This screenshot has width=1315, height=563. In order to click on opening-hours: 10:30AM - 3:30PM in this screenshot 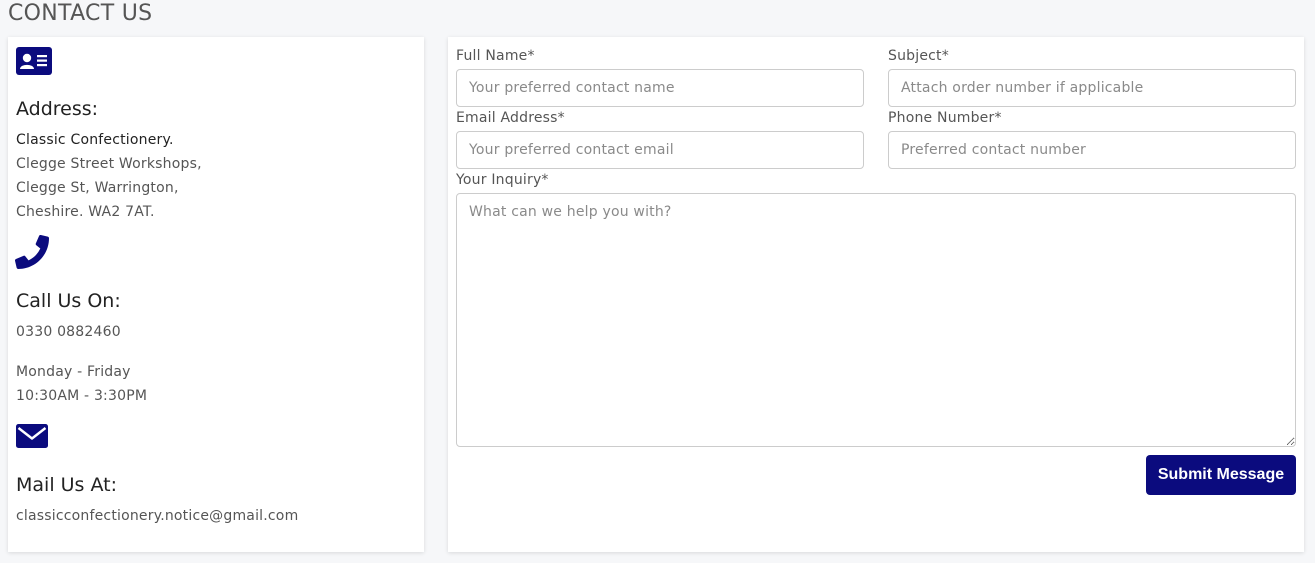, I will do `click(82, 396)`.